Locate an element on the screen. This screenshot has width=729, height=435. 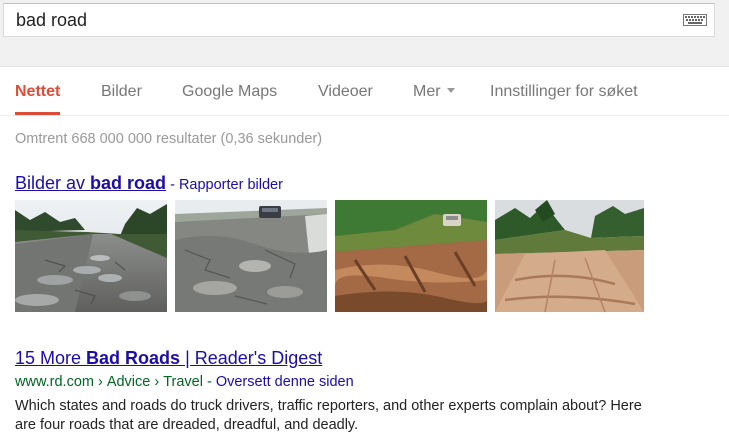
result-title-bold: Bad Roads is located at coordinates (133, 358).